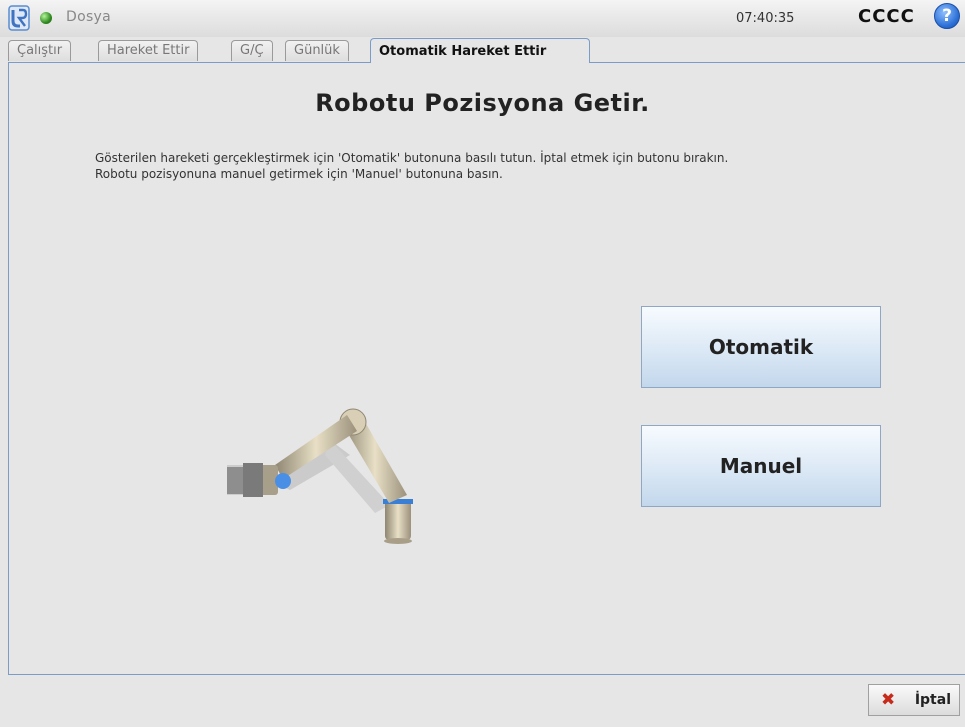  Describe the element at coordinates (761, 466) in the screenshot. I see `manual-button: Manuel` at that location.